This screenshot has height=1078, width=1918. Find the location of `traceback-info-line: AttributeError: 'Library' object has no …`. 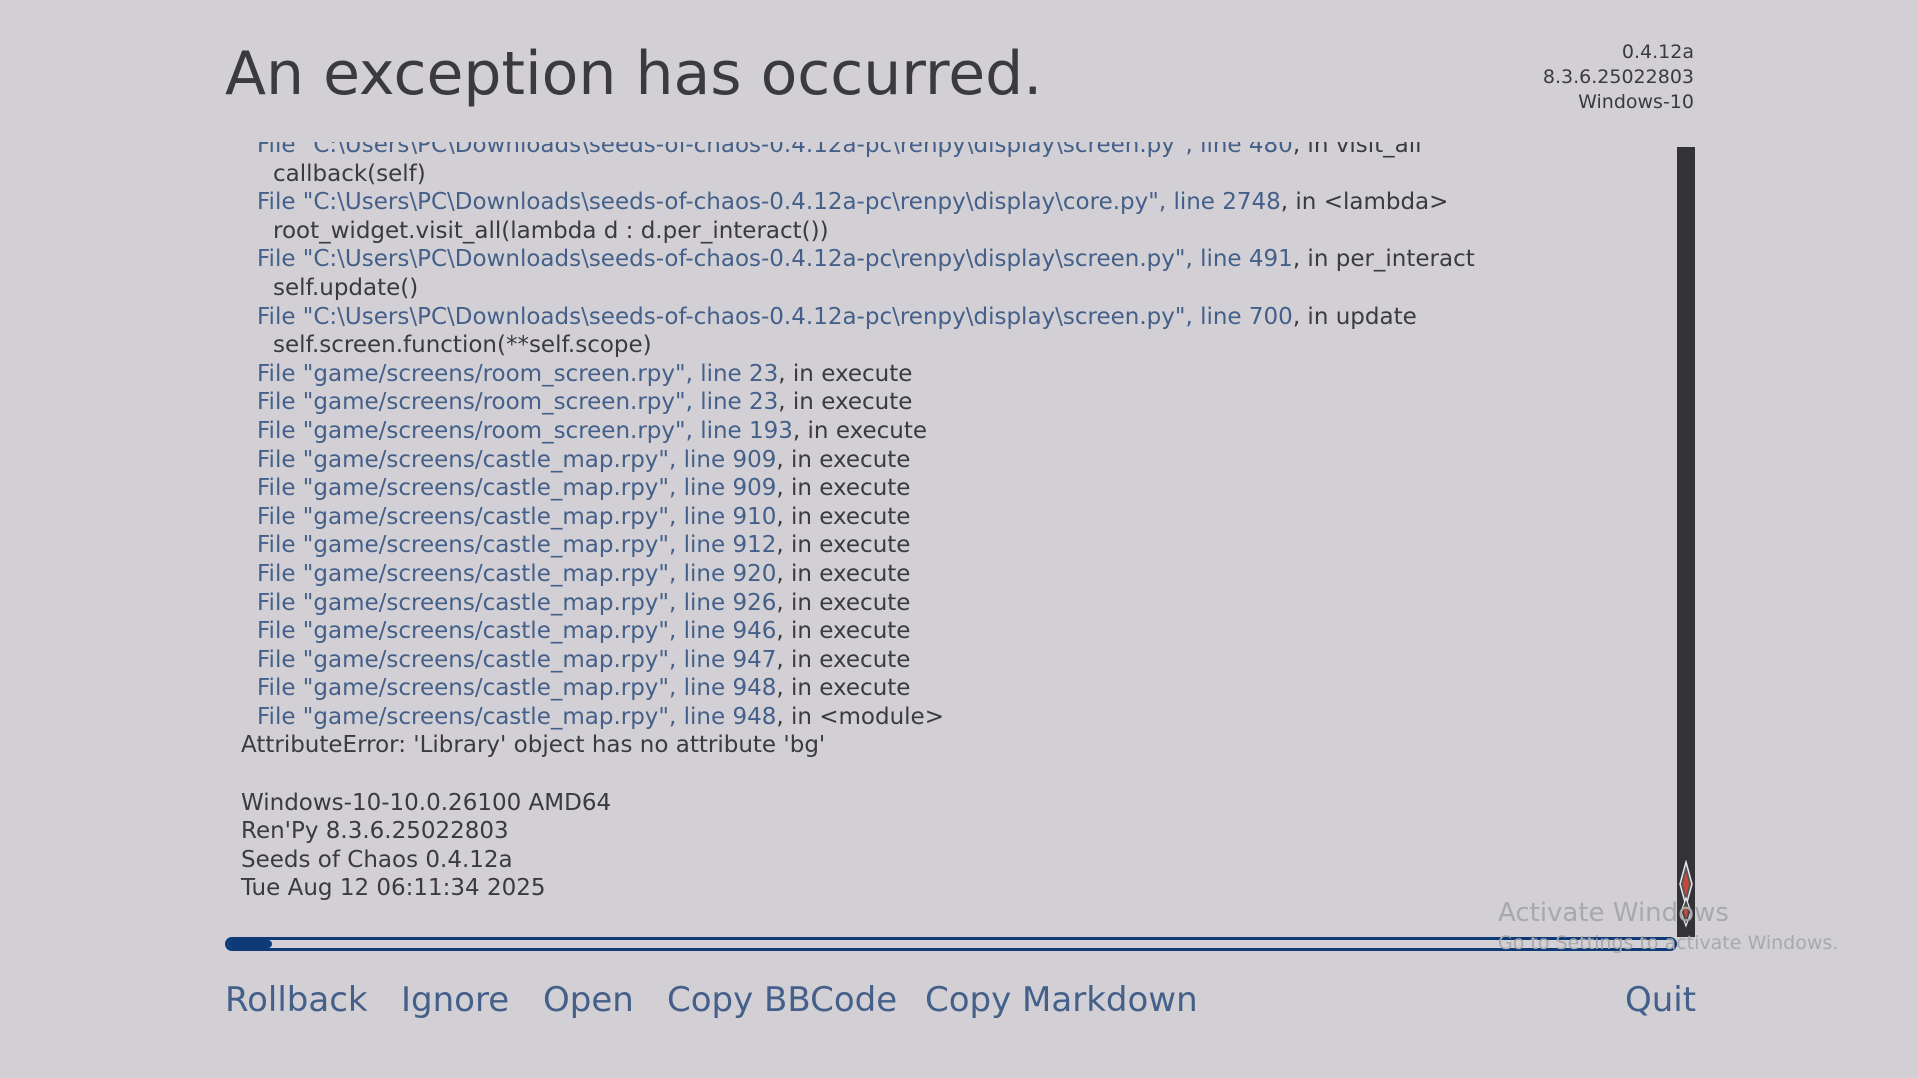

traceback-info-line: AttributeError: 'Library' object has no … is located at coordinates (533, 745).